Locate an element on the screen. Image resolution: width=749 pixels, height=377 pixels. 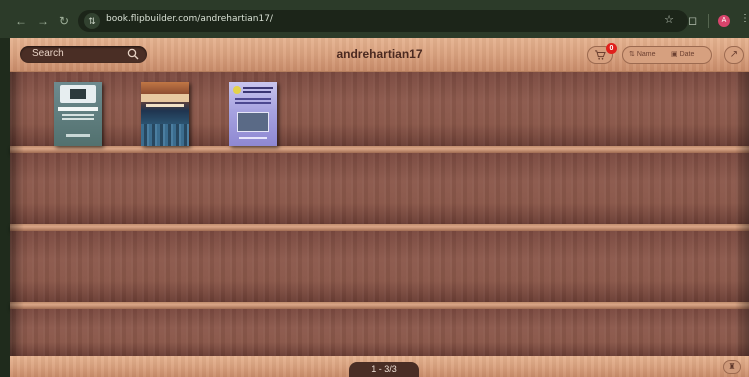
case-shadow-right is located at coordinates (742, 214).